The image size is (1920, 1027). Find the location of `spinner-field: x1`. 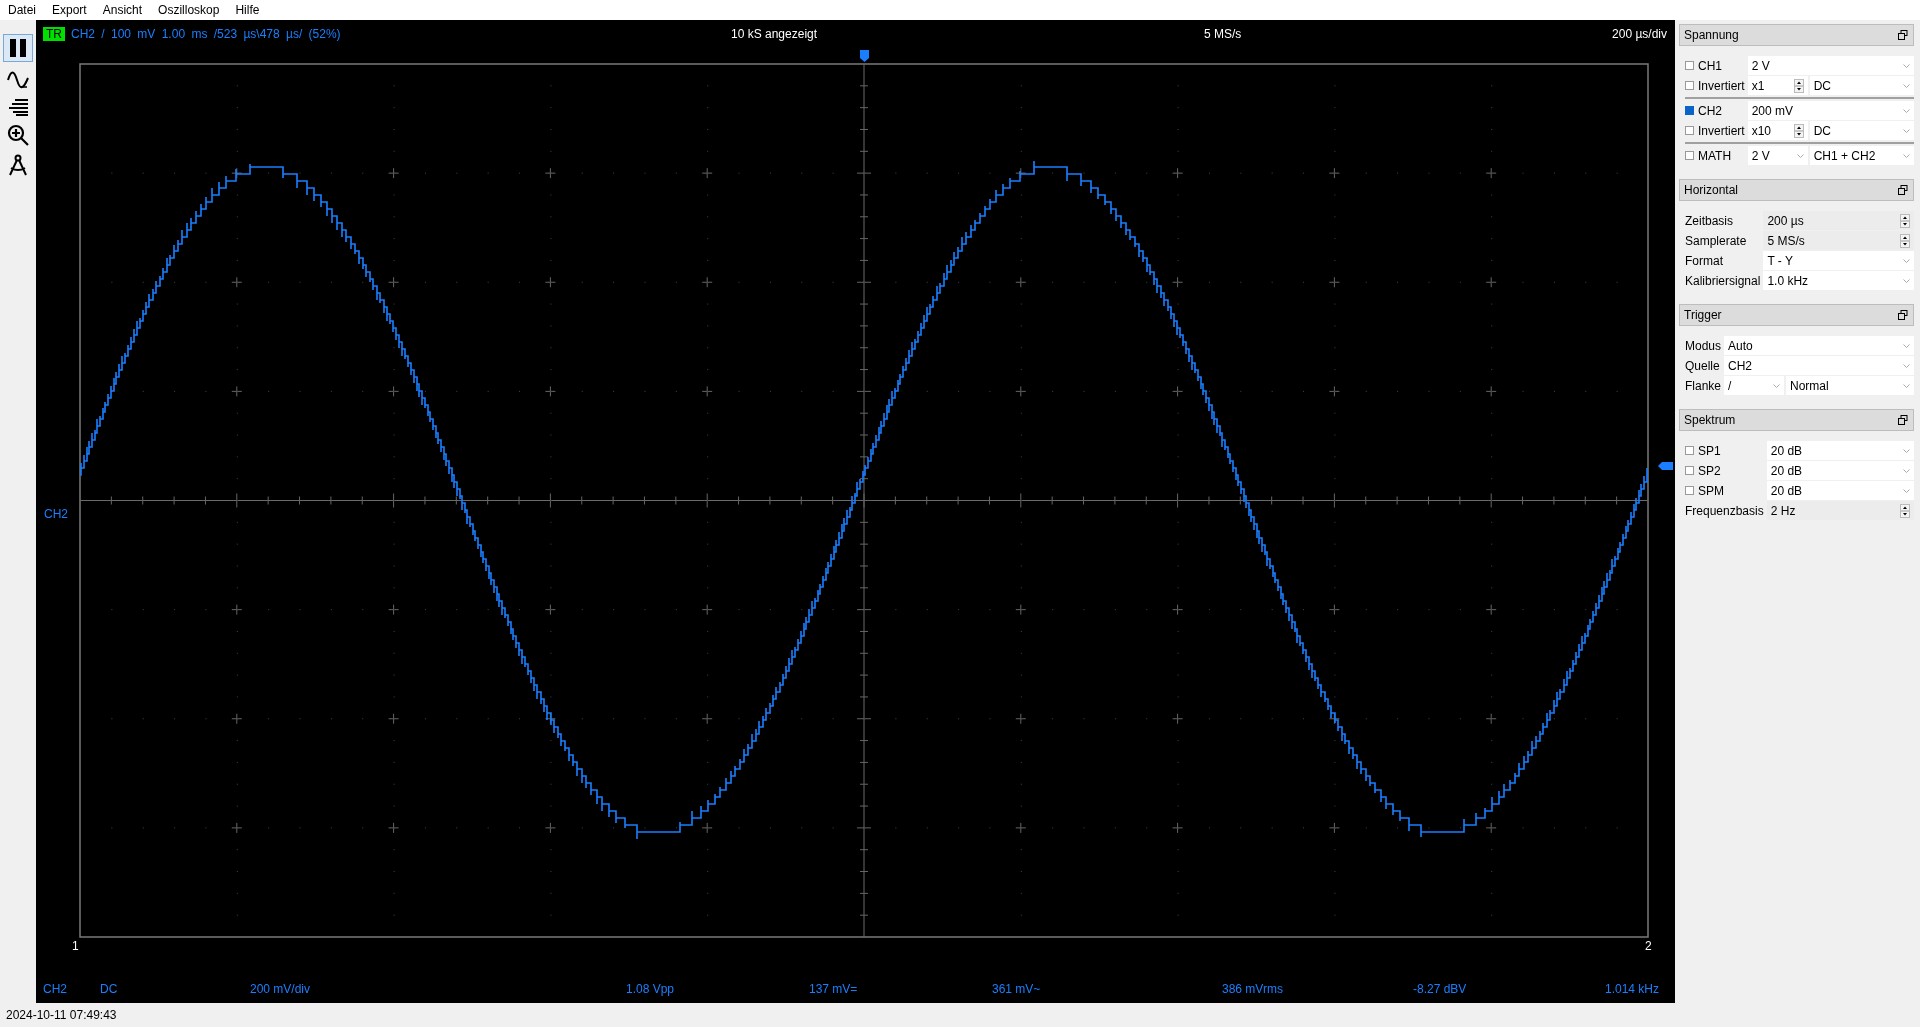

spinner-field: x1 is located at coordinates (1777, 85).